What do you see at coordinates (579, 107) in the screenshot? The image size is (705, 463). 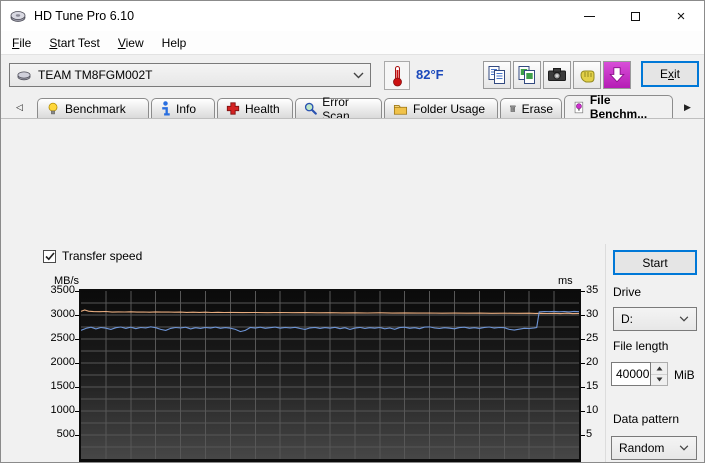 I see `file-benchmark-icon` at bounding box center [579, 107].